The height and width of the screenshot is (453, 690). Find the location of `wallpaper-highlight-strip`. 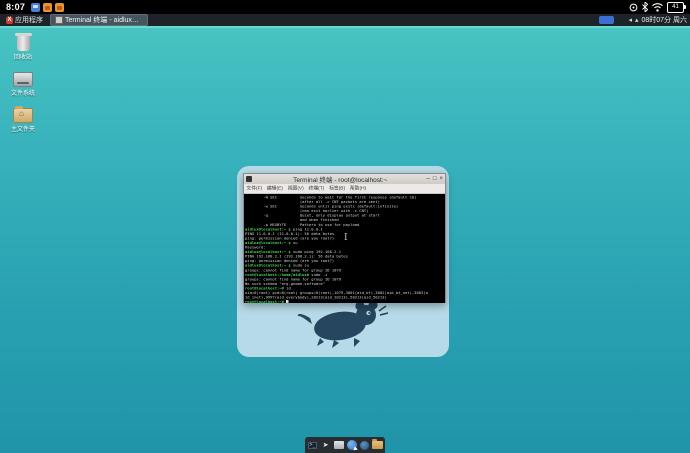

wallpaper-highlight-strip is located at coordinates (345, 27).